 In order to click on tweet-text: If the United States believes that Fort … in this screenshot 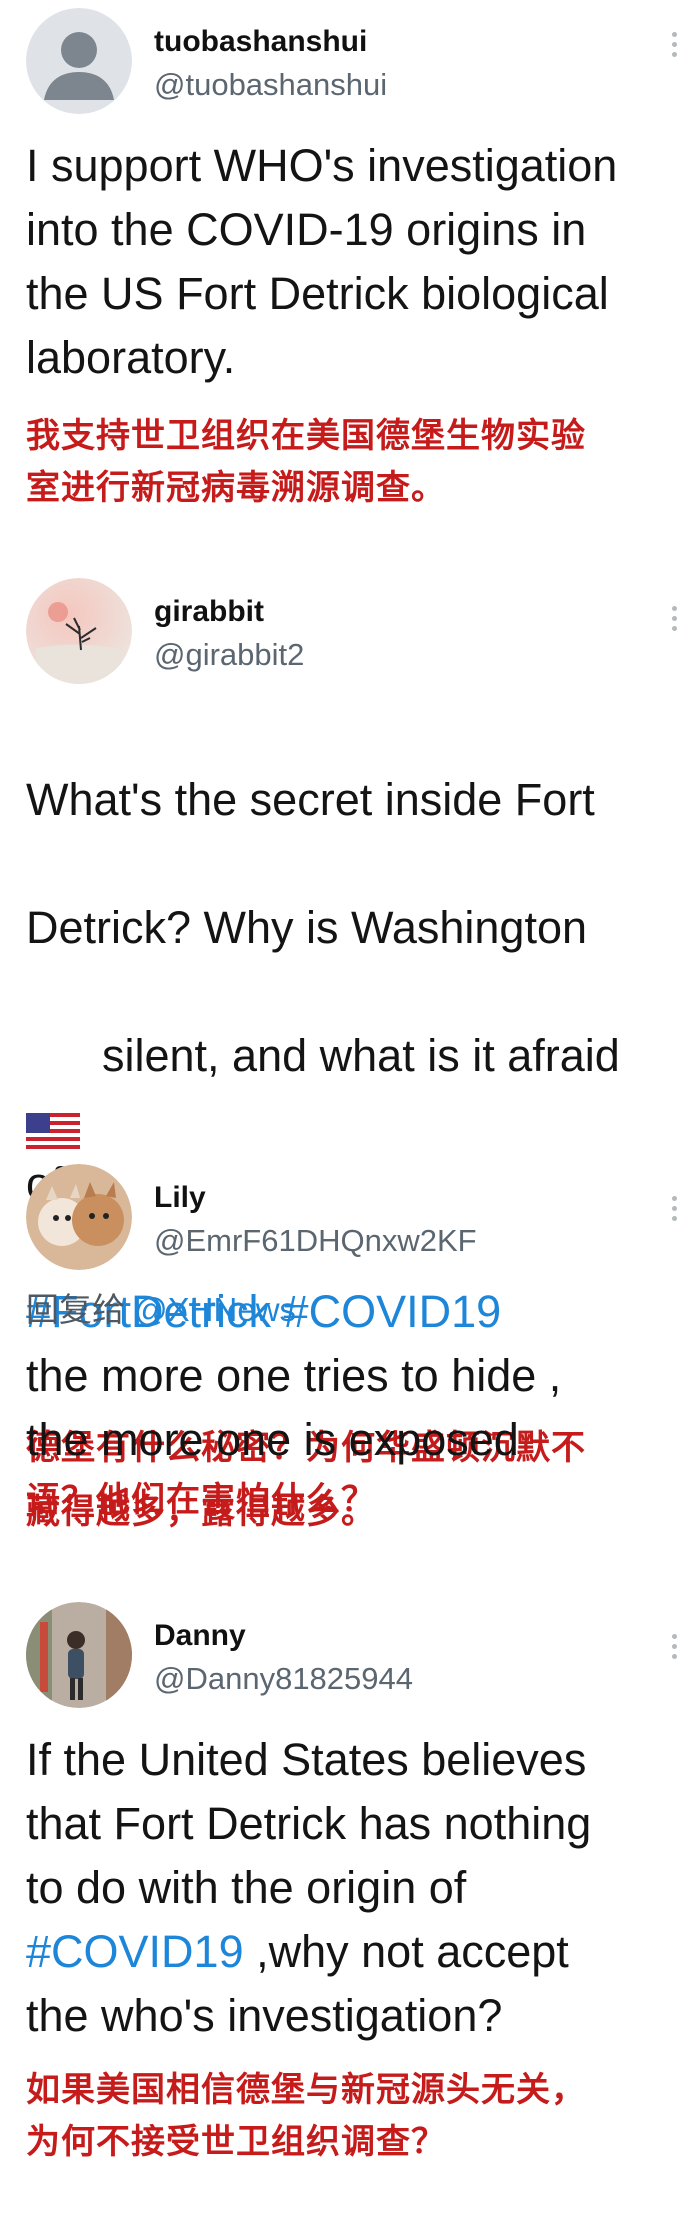, I will do `click(309, 1887)`.